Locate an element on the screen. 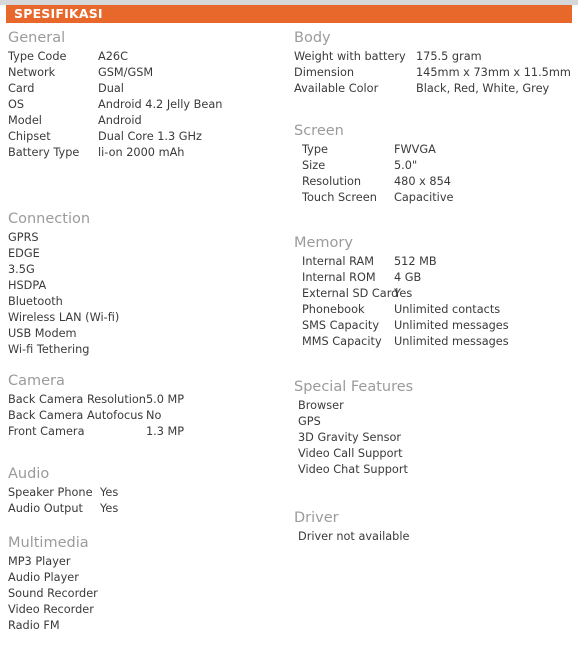  spec-row: Dimension 145mm x 73mm x 11.5mm is located at coordinates (432, 73).